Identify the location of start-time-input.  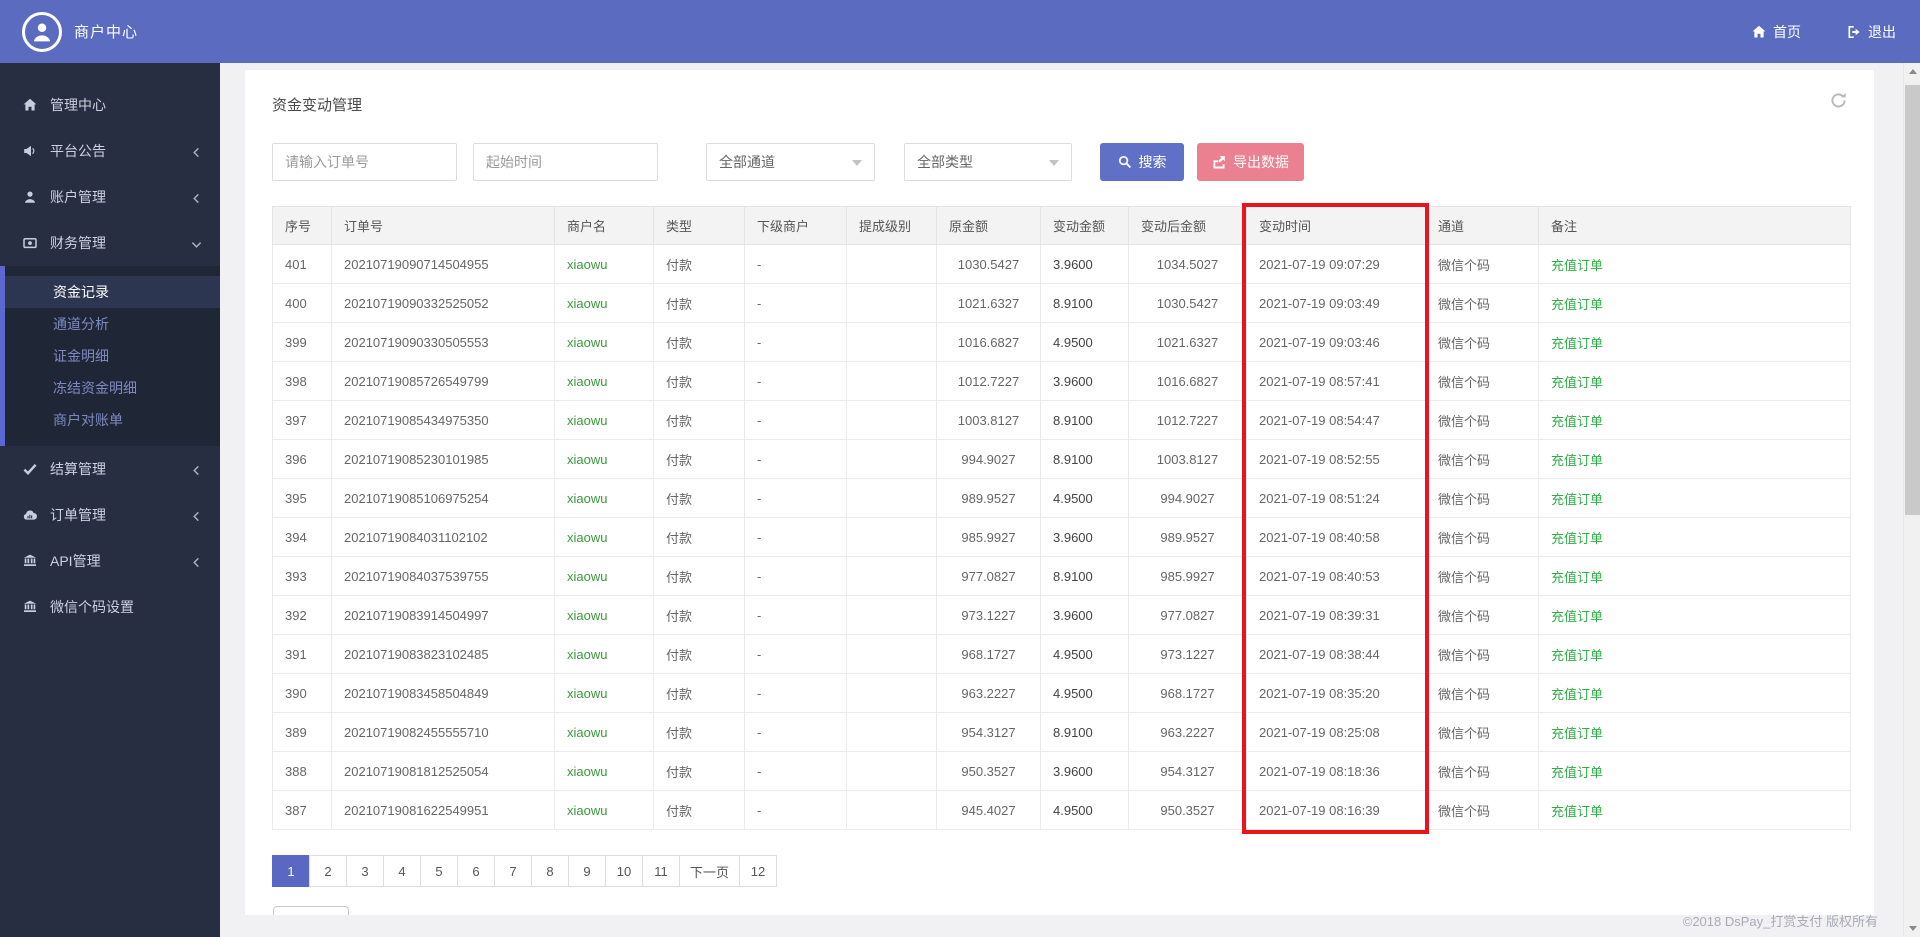
(565, 162).